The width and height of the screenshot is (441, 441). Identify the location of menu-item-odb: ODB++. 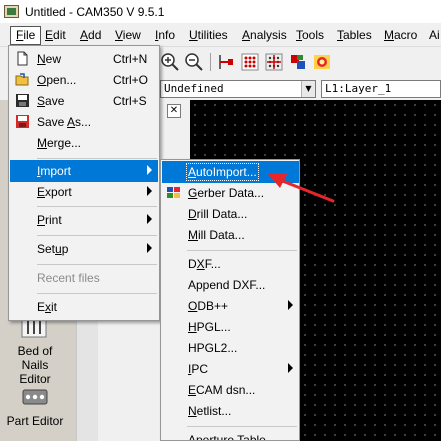
(230, 306).